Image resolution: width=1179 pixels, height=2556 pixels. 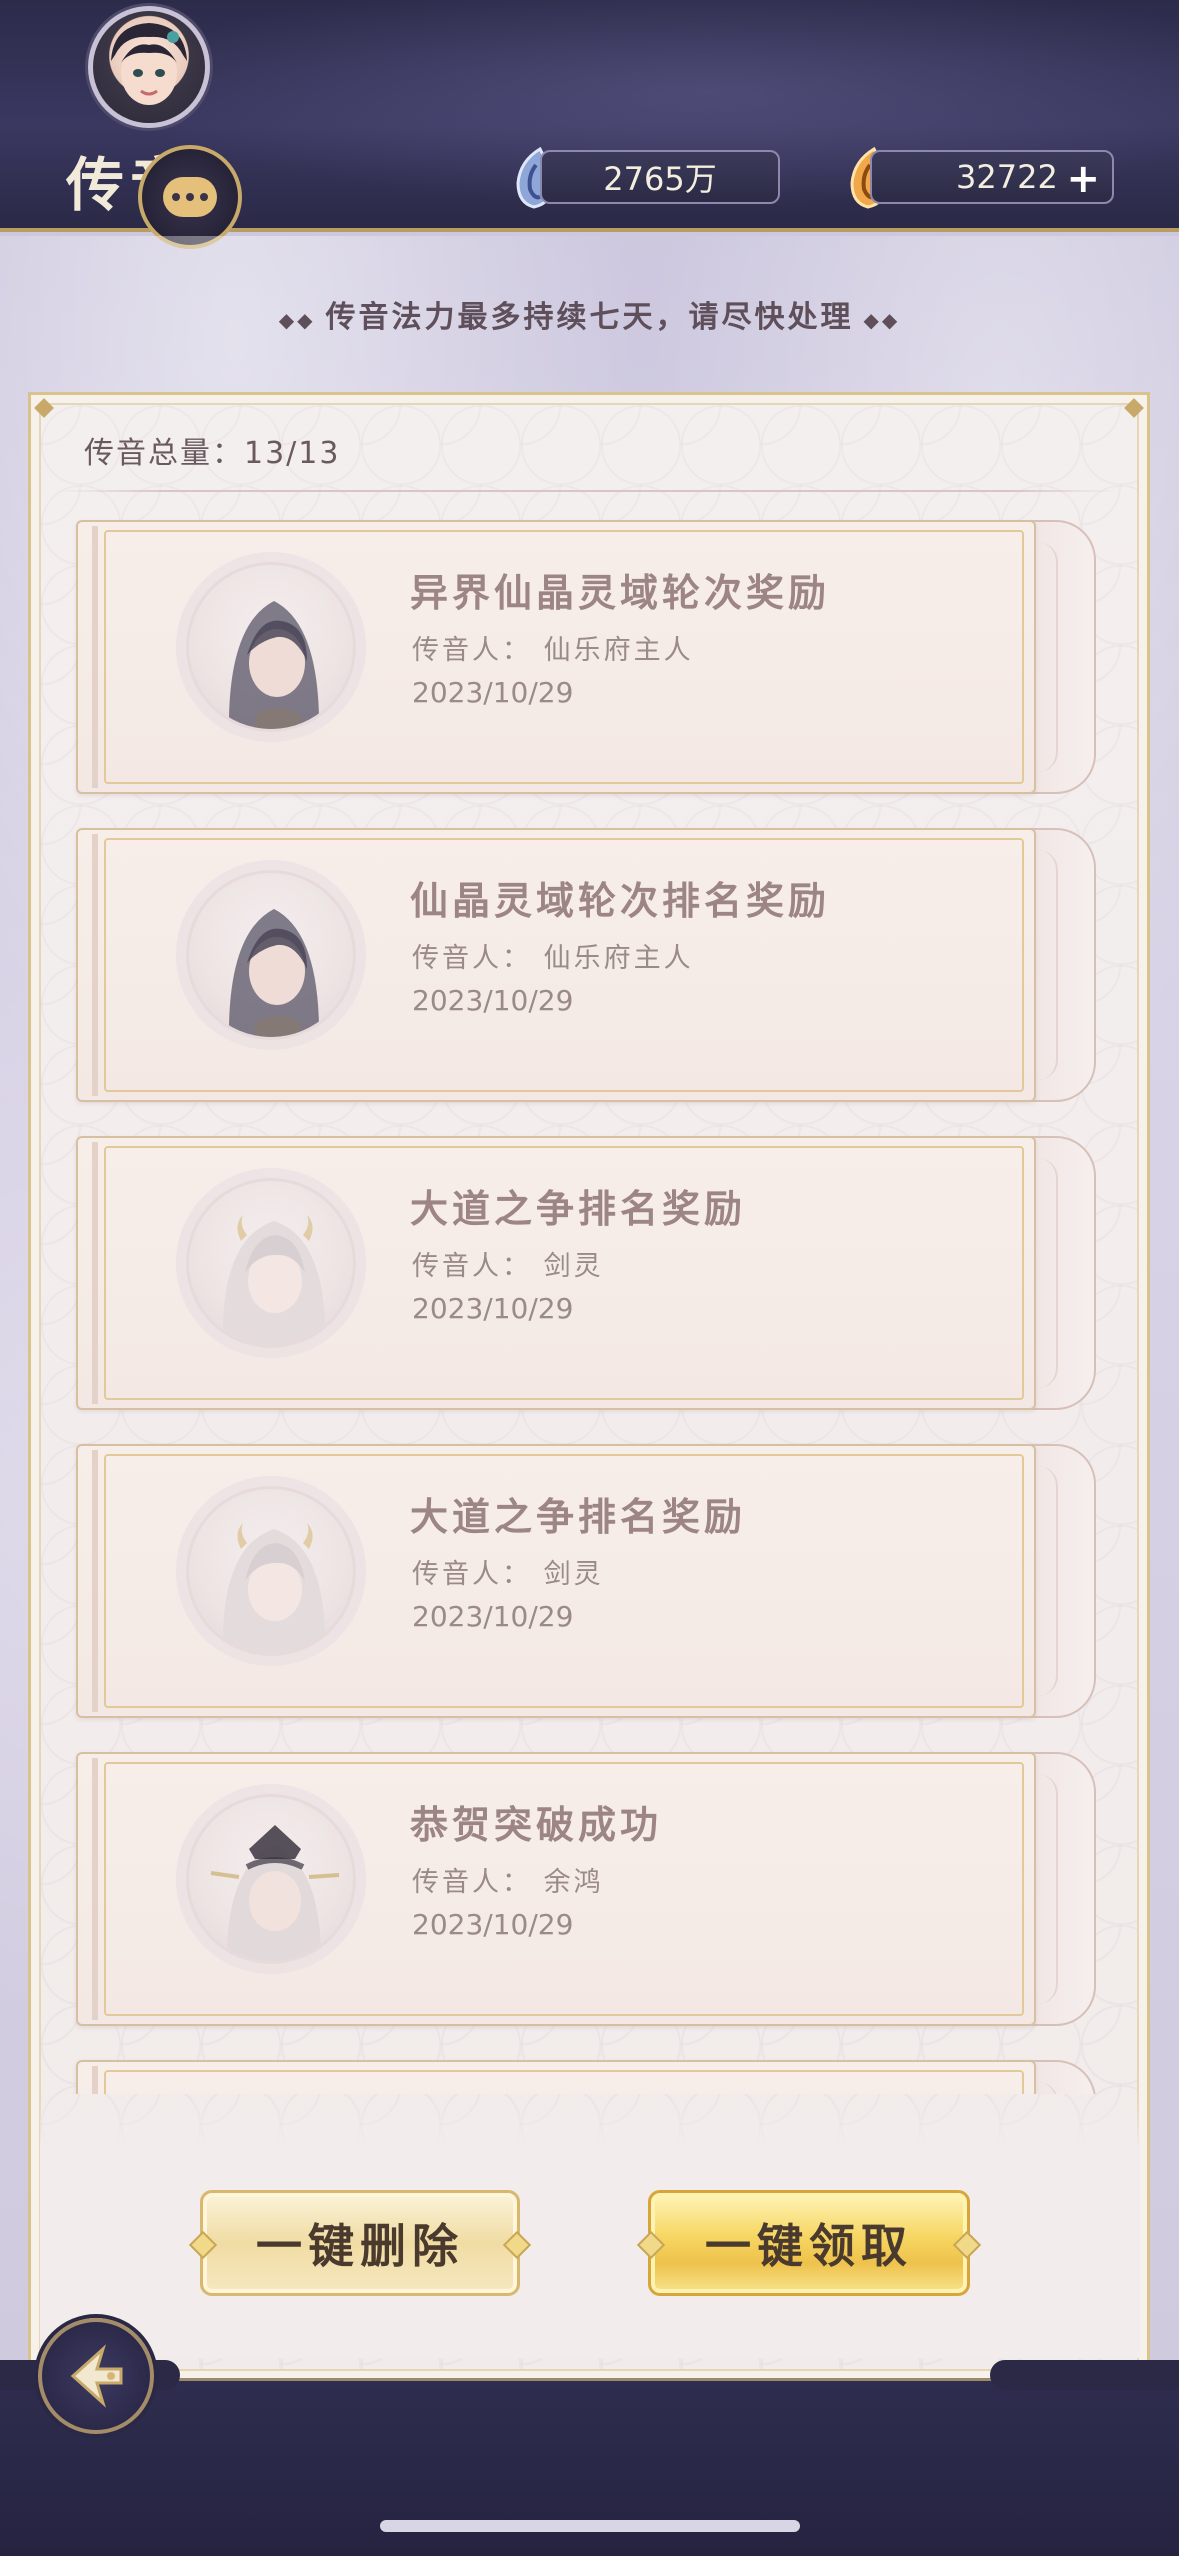 I want to click on mail-item-partial, so click(x=586, y=2067).